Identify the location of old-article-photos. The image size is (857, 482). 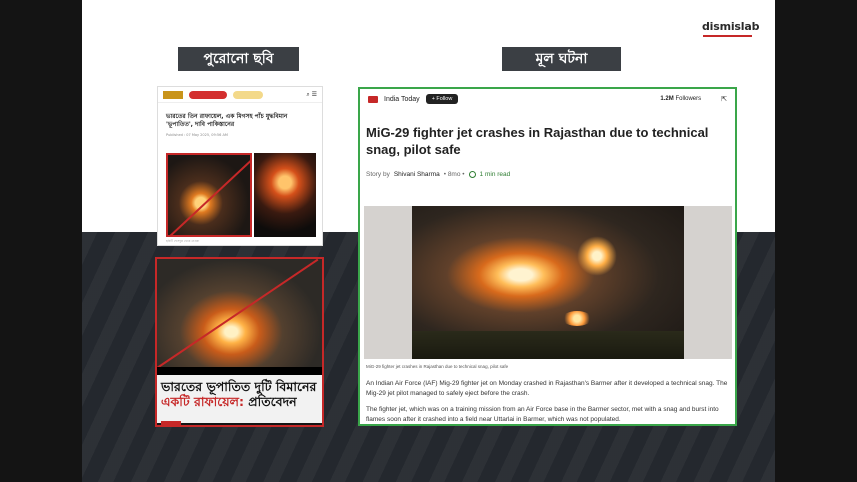
(241, 195).